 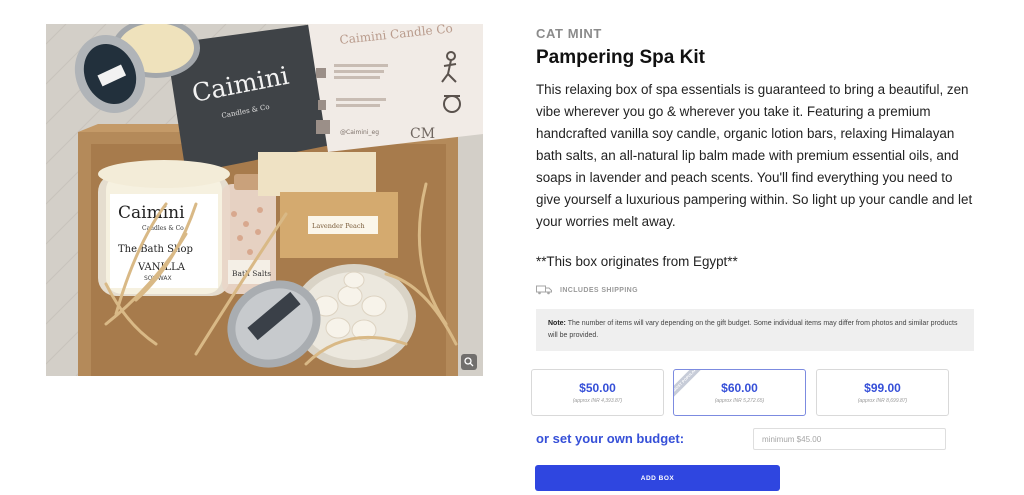 I want to click on insert-handle-text: @Caimini_eg, so click(x=359, y=132).